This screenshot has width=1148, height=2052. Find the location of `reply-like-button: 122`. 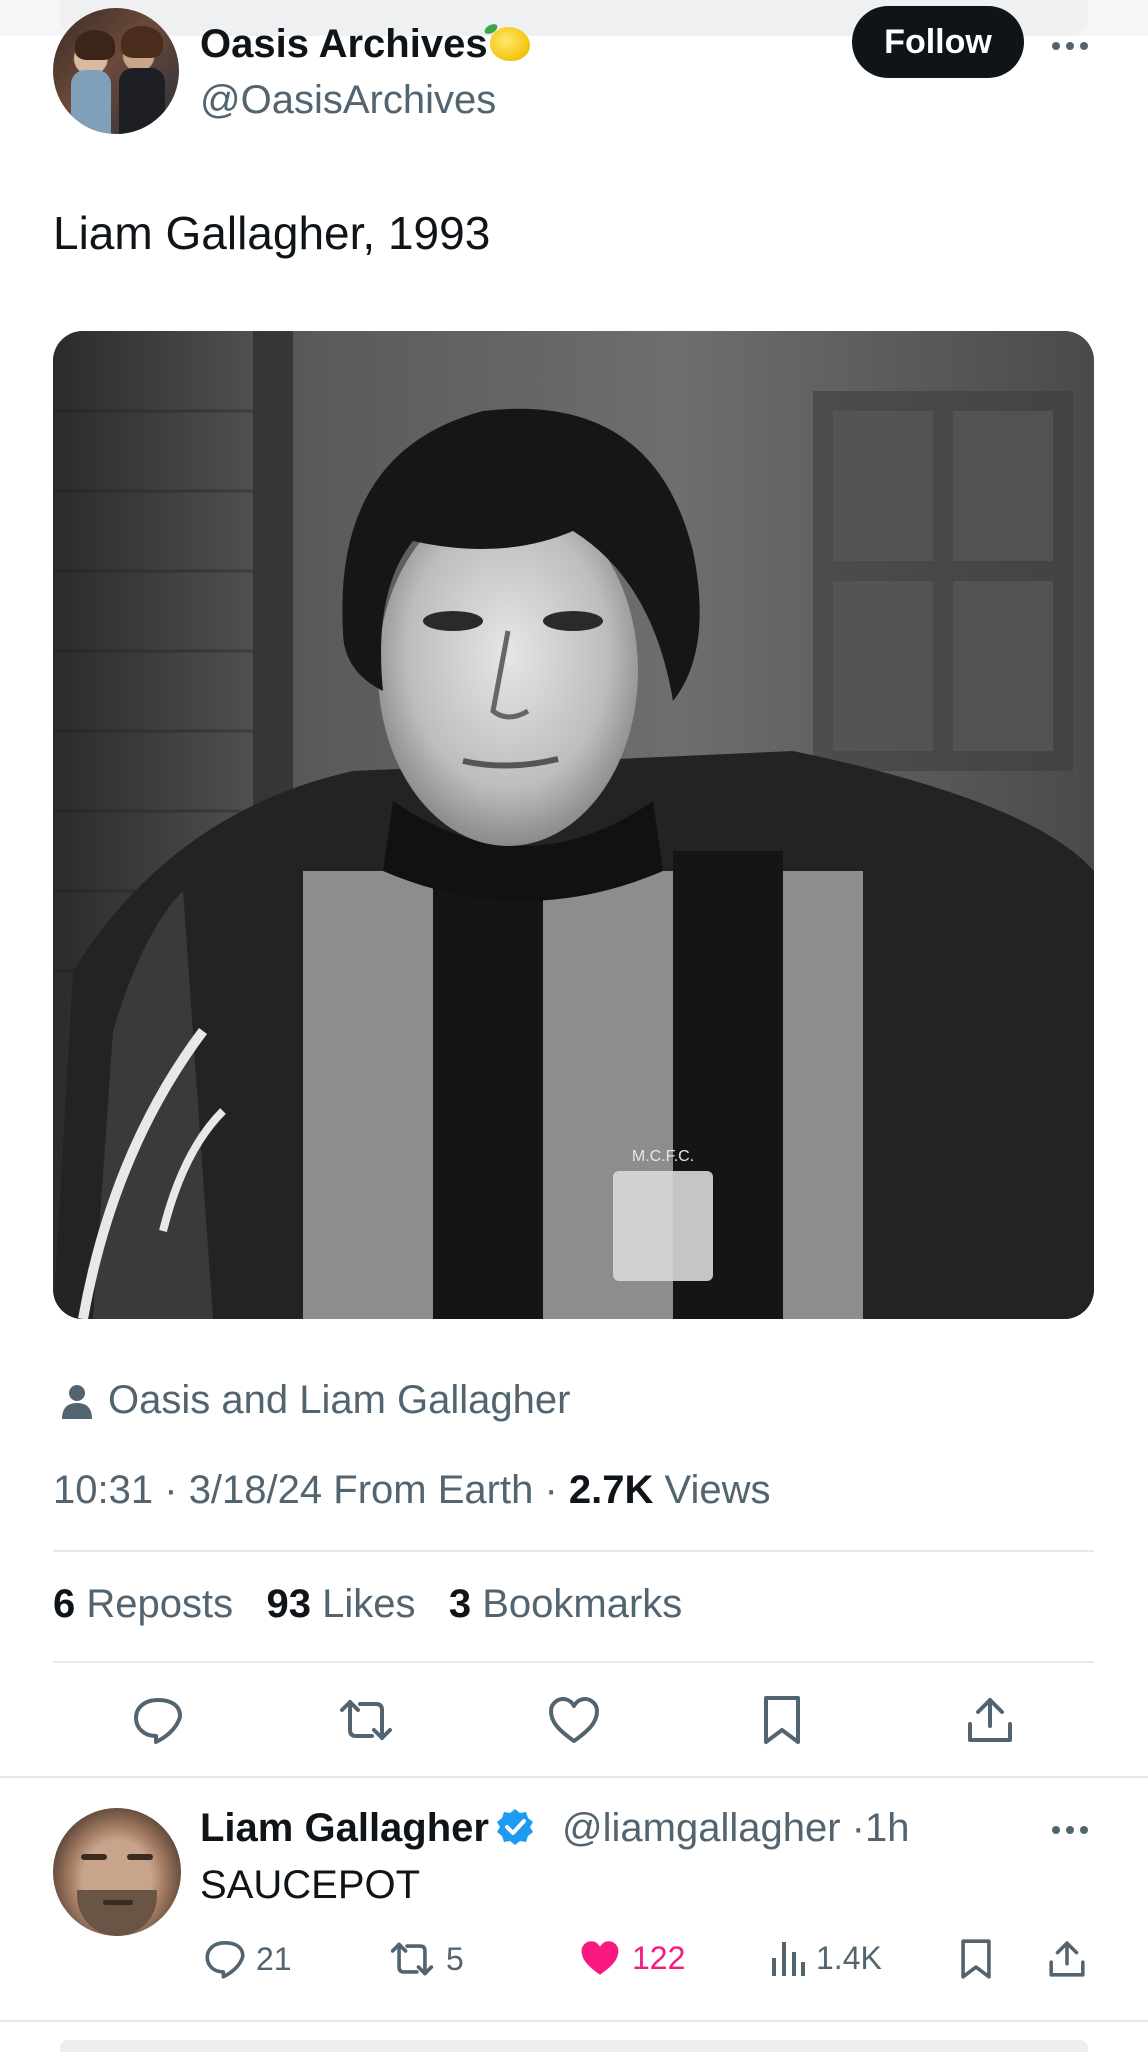

reply-like-button: 122 is located at coordinates (631, 1958).